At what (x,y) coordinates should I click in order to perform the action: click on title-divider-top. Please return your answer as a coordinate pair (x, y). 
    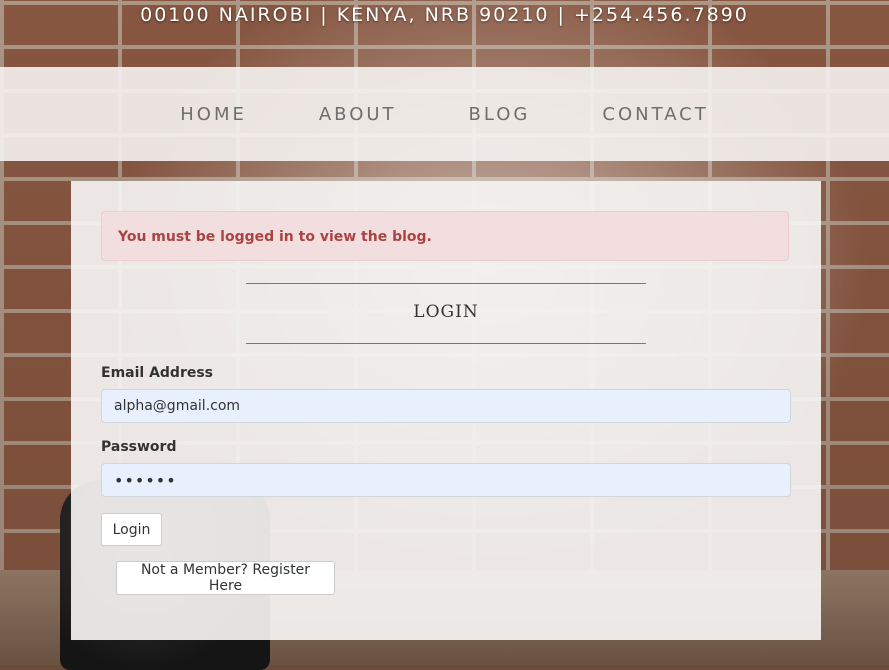
    Looking at the image, I should click on (446, 283).